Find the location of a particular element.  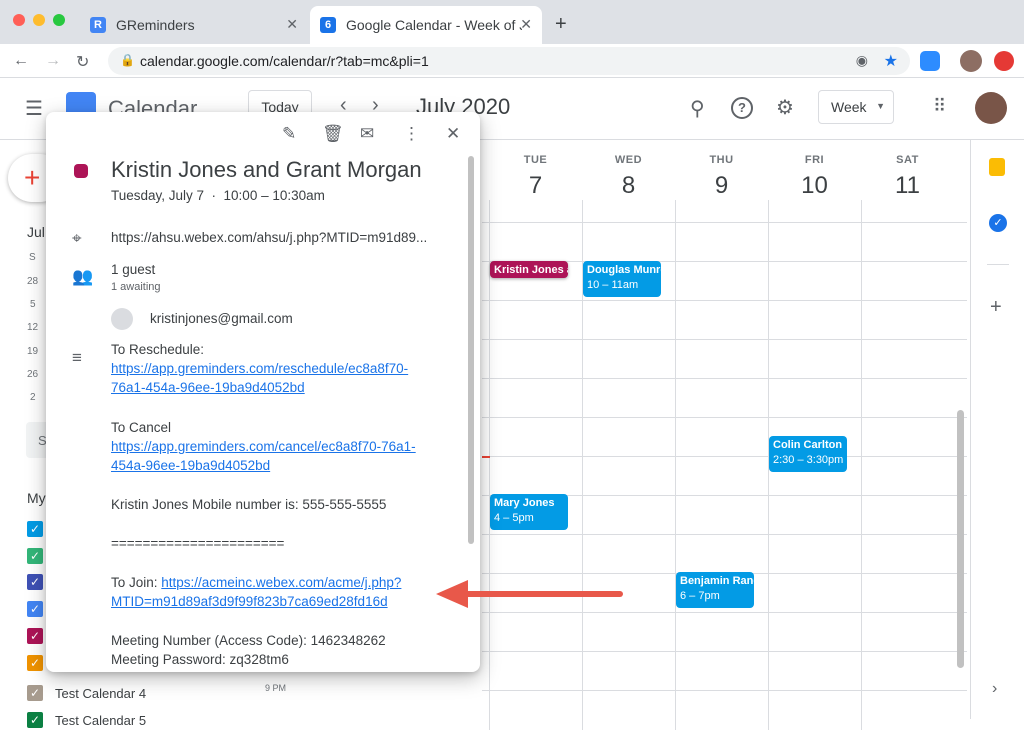

mini-cal-row: 5 is located at coordinates (33, 304).